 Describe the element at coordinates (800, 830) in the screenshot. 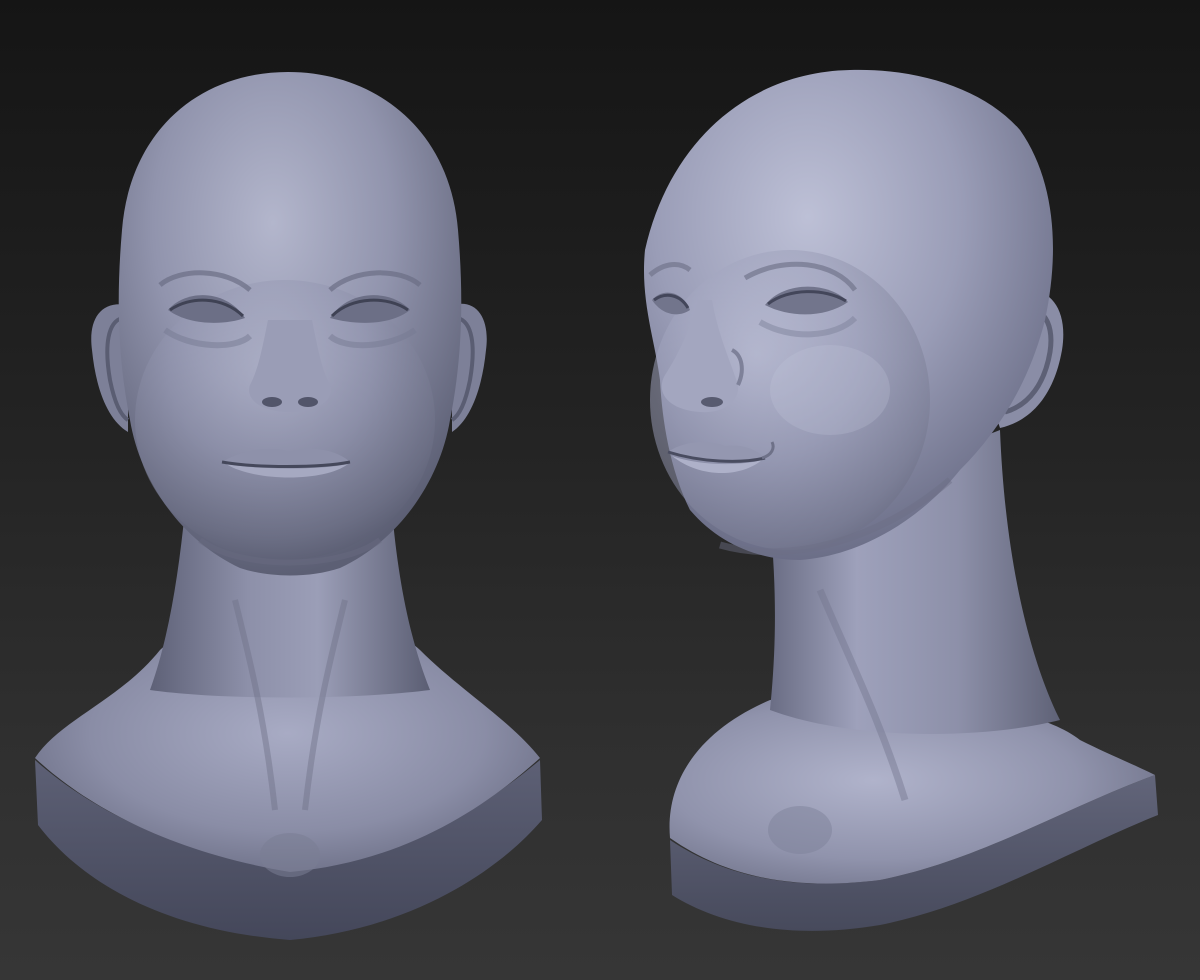

I see `tq-sternal-notch` at that location.